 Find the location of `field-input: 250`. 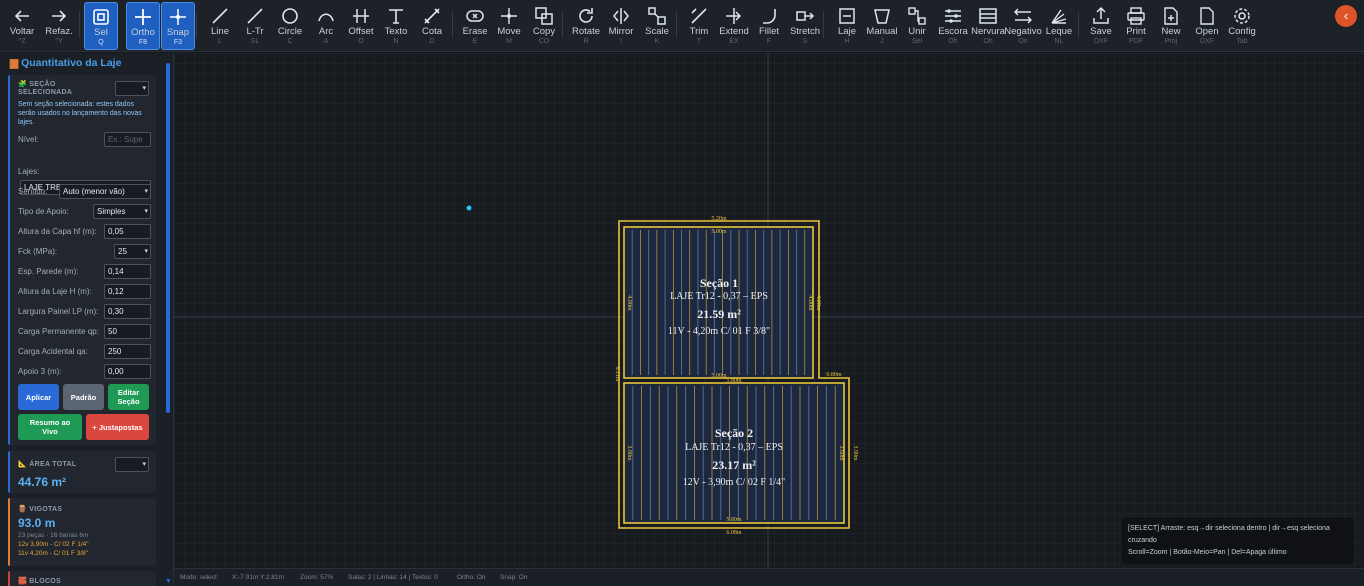

field-input: 250 is located at coordinates (127, 351).